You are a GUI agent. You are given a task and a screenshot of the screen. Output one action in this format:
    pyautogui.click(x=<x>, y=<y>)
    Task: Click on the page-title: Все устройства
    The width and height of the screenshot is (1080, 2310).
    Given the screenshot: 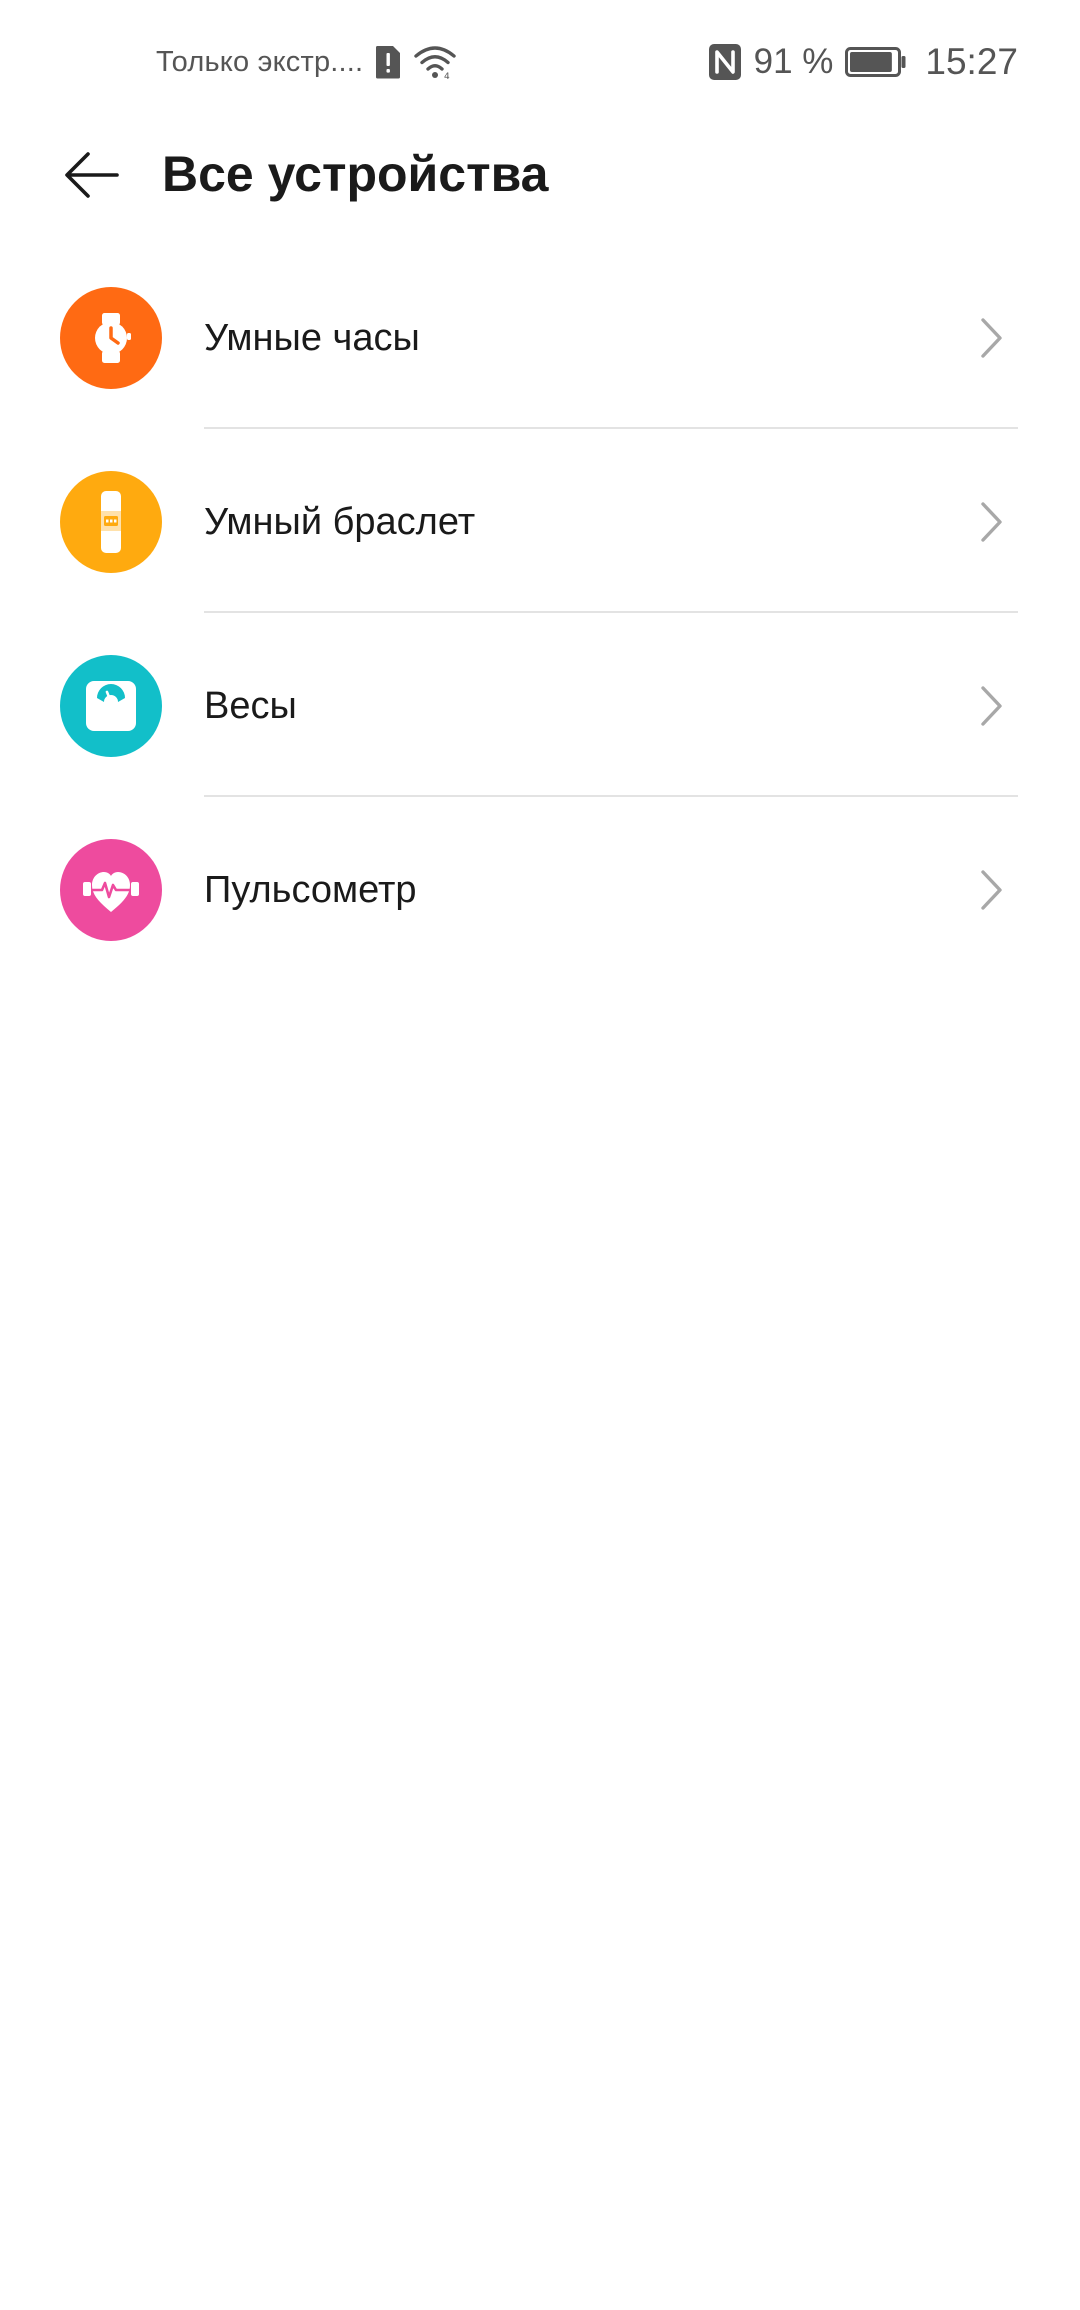 What is the action you would take?
    pyautogui.click(x=355, y=174)
    